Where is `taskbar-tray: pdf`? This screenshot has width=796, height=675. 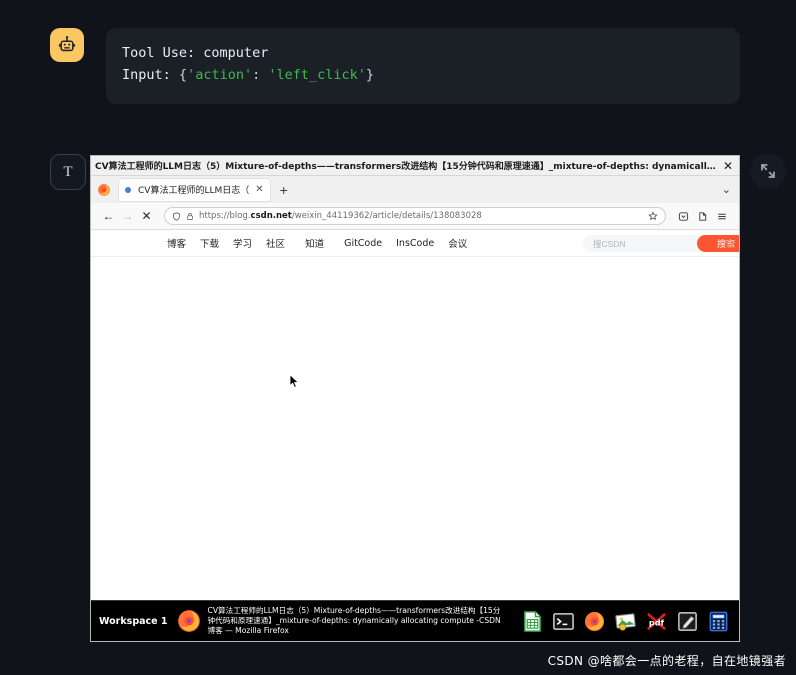
taskbar-tray: pdf is located at coordinates (623, 621).